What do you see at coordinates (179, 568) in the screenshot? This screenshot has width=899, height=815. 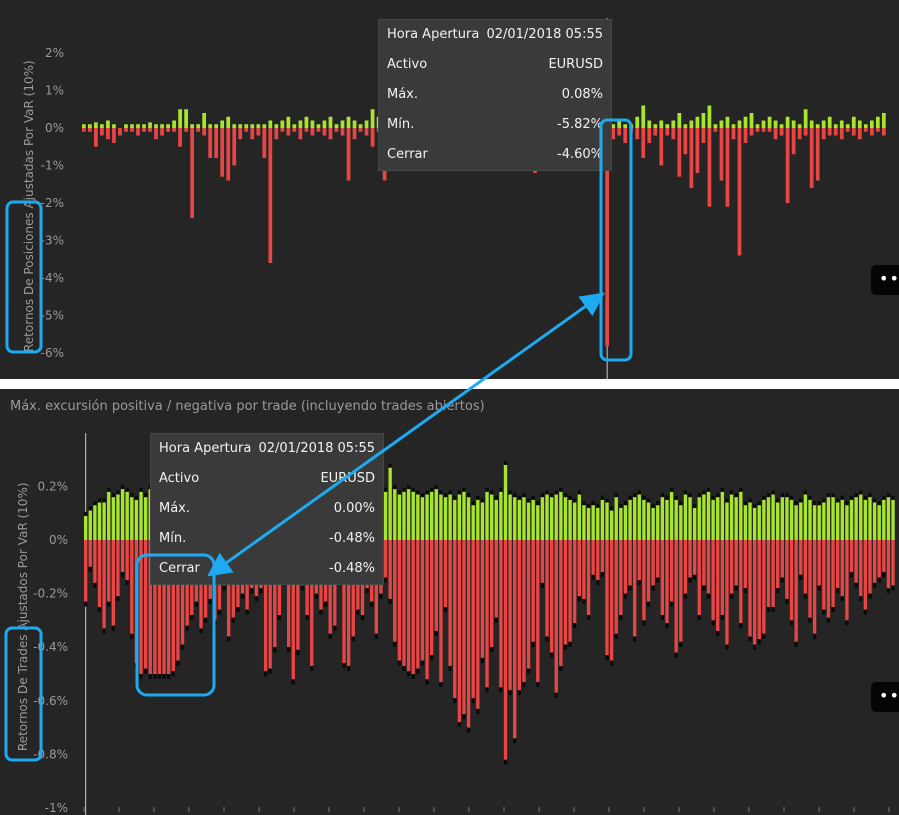 I see `tooltip-label: Cerrar` at bounding box center [179, 568].